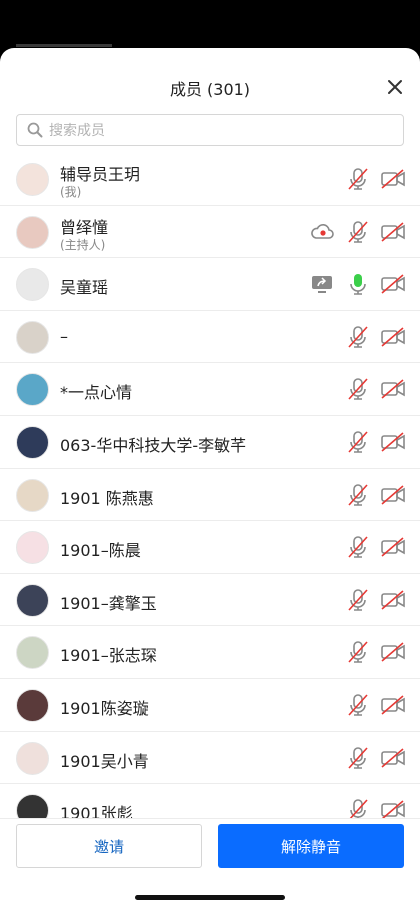 The width and height of the screenshot is (420, 908). I want to click on member-name: 063-华中科技大学-李敏芊, so click(153, 445).